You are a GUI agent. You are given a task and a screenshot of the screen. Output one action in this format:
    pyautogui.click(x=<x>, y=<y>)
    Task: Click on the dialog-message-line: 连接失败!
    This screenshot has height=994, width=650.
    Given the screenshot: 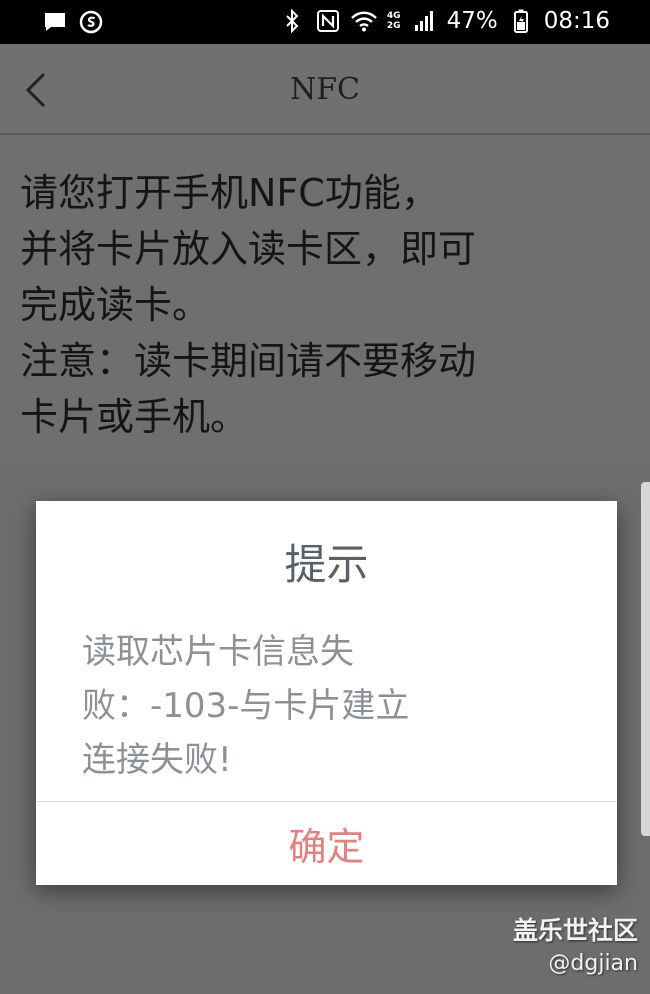 What is the action you would take?
    pyautogui.click(x=157, y=760)
    